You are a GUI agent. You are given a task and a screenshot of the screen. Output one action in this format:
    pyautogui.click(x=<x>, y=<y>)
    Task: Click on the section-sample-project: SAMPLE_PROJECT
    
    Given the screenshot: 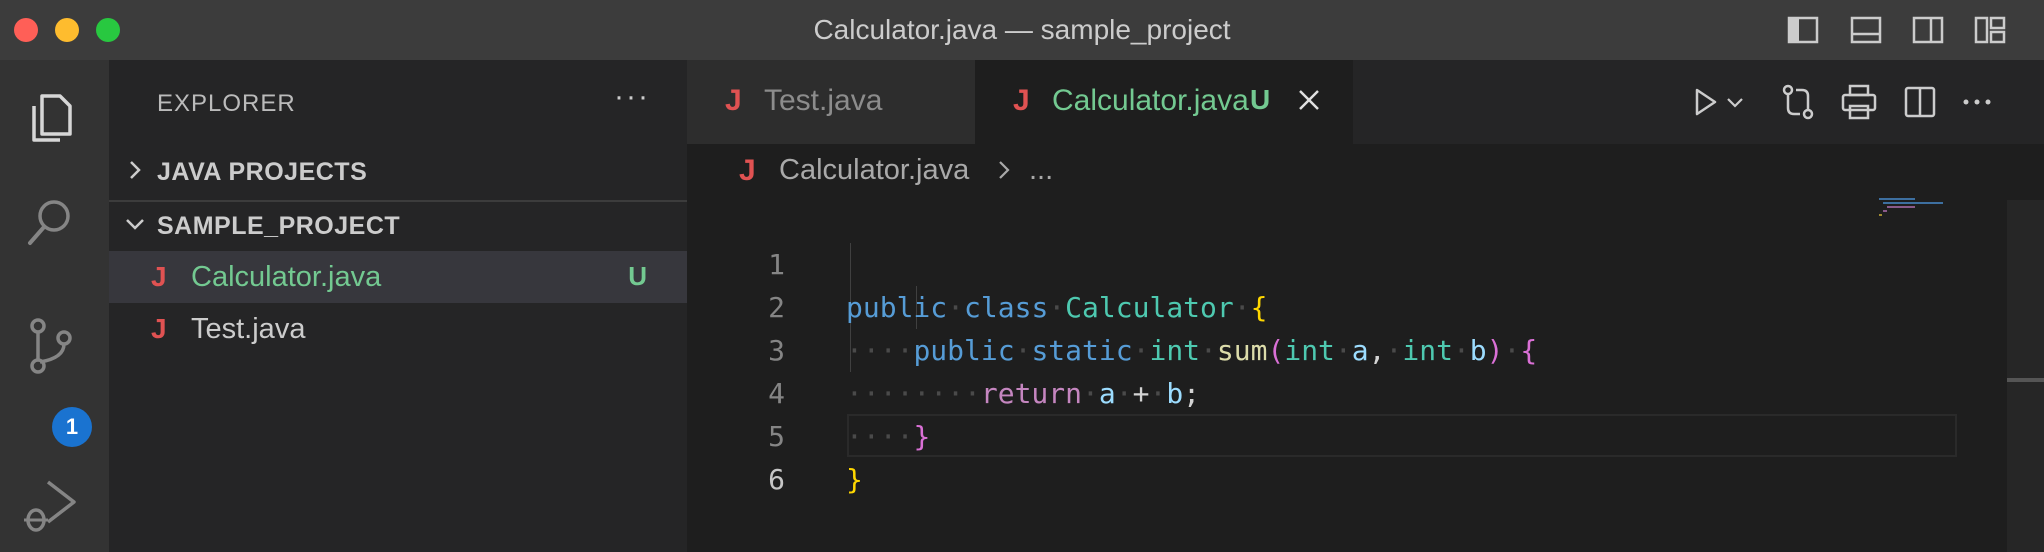 What is the action you would take?
    pyautogui.click(x=398, y=226)
    